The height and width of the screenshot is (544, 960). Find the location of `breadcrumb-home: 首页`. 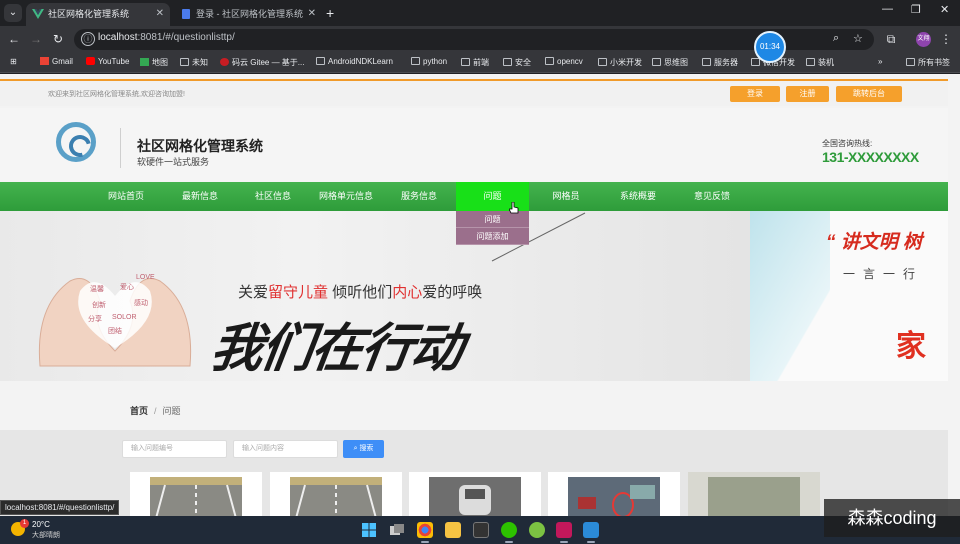

breadcrumb-home: 首页 is located at coordinates (139, 411).